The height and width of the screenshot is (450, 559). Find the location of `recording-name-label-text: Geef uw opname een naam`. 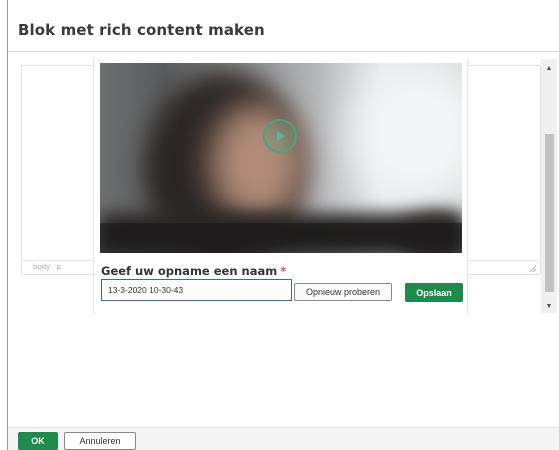

recording-name-label-text: Geef uw opname een naam is located at coordinates (189, 271).